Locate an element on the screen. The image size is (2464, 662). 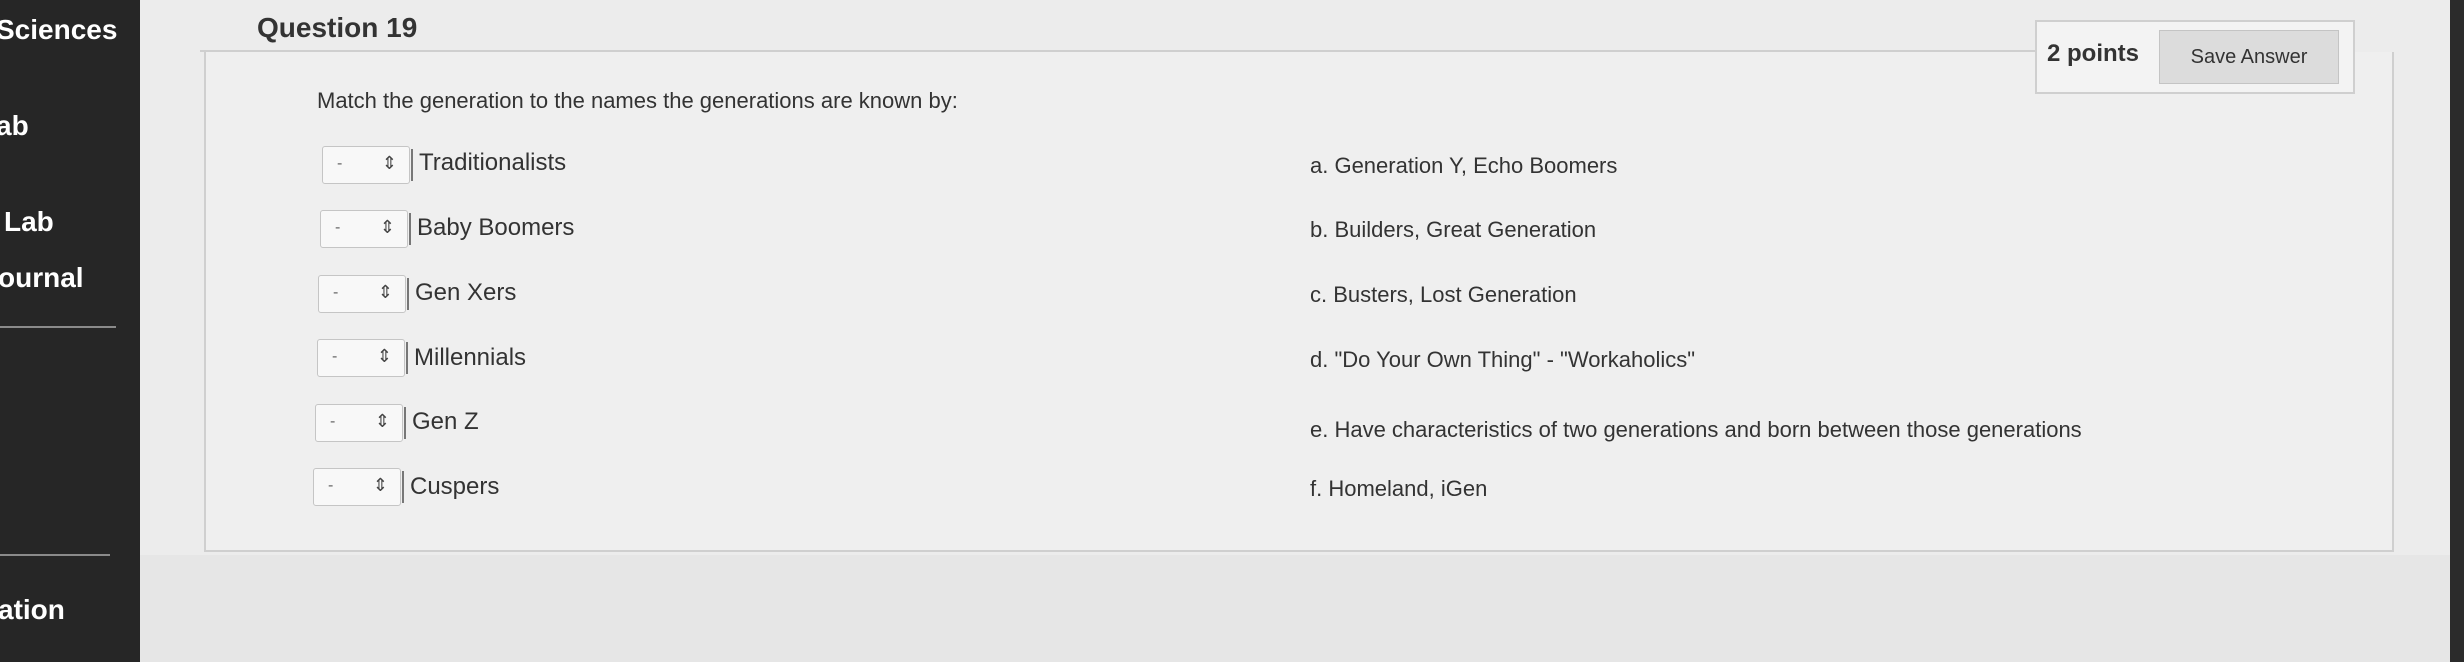
sidebar-item-sciences: Sciences is located at coordinates (58, 30).